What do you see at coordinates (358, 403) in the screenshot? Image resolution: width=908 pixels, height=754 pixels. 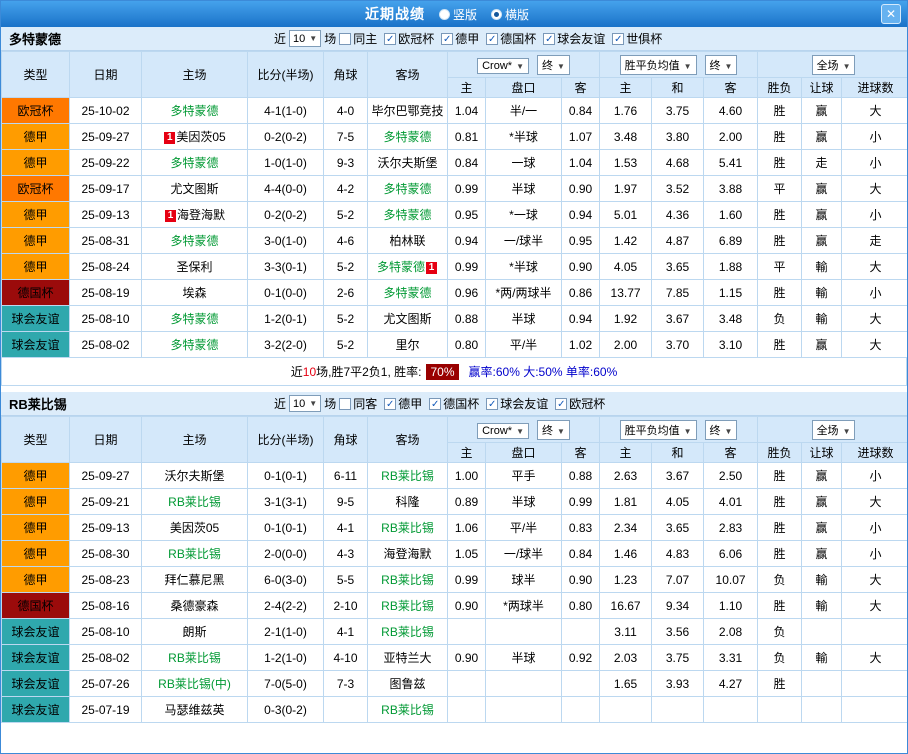 I see `filter-checkbox-item: 同客` at bounding box center [358, 403].